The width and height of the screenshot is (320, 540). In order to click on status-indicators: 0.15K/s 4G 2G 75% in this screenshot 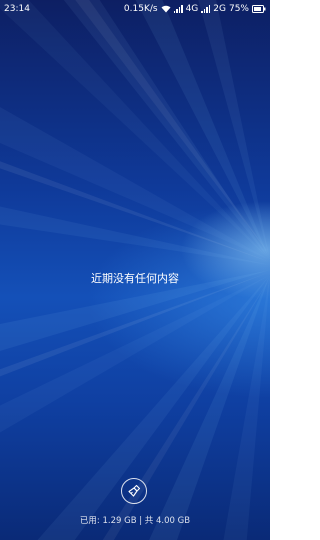, I will do `click(195, 9)`.